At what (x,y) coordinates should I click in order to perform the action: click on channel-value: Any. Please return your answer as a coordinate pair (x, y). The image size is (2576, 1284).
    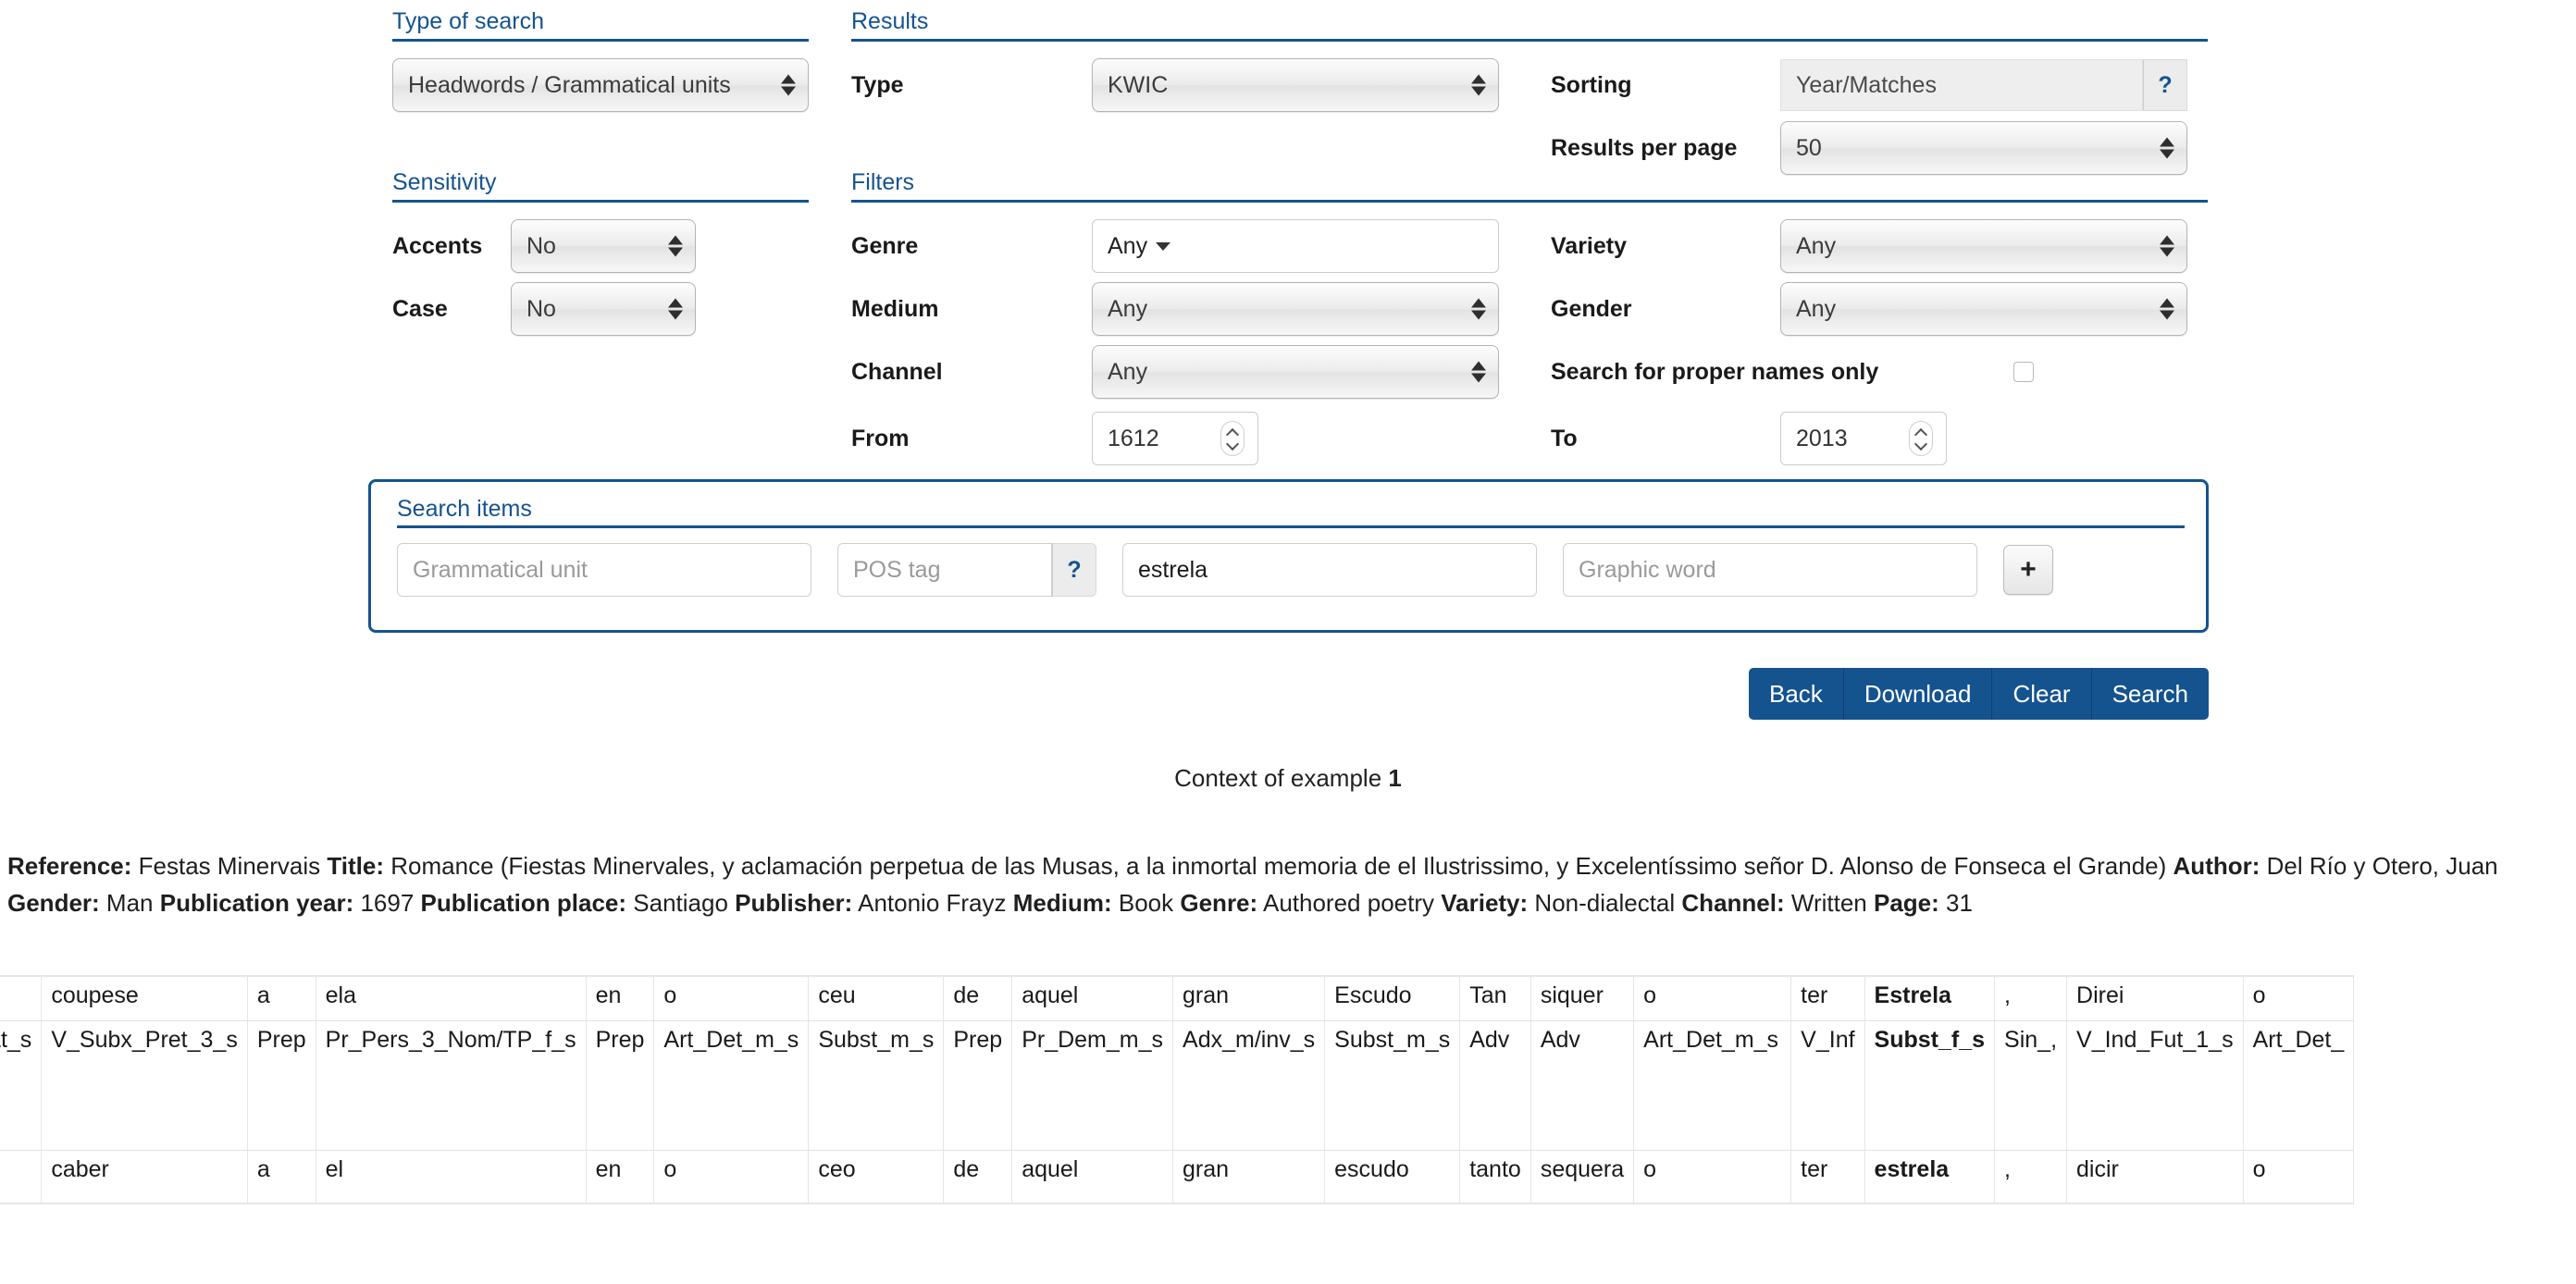
    Looking at the image, I should click on (1128, 371).